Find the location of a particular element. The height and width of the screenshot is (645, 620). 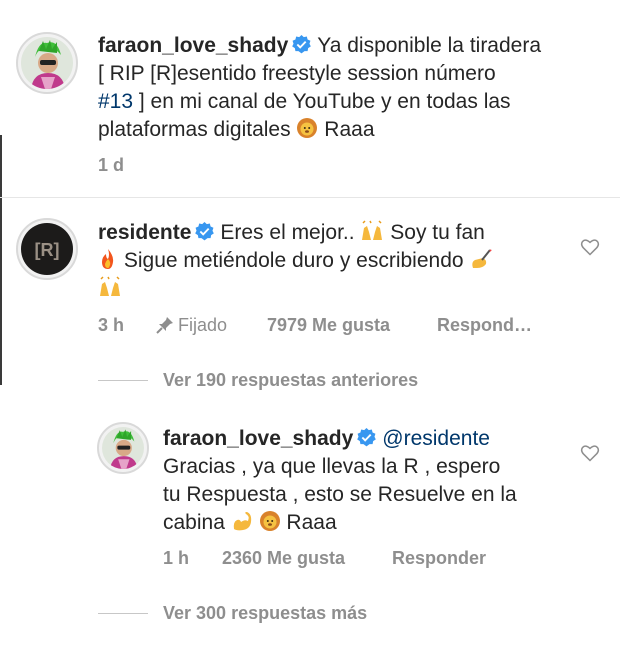

comment-line2: Sigue metiéndole duro y escribiendo is located at coordinates (293, 260).